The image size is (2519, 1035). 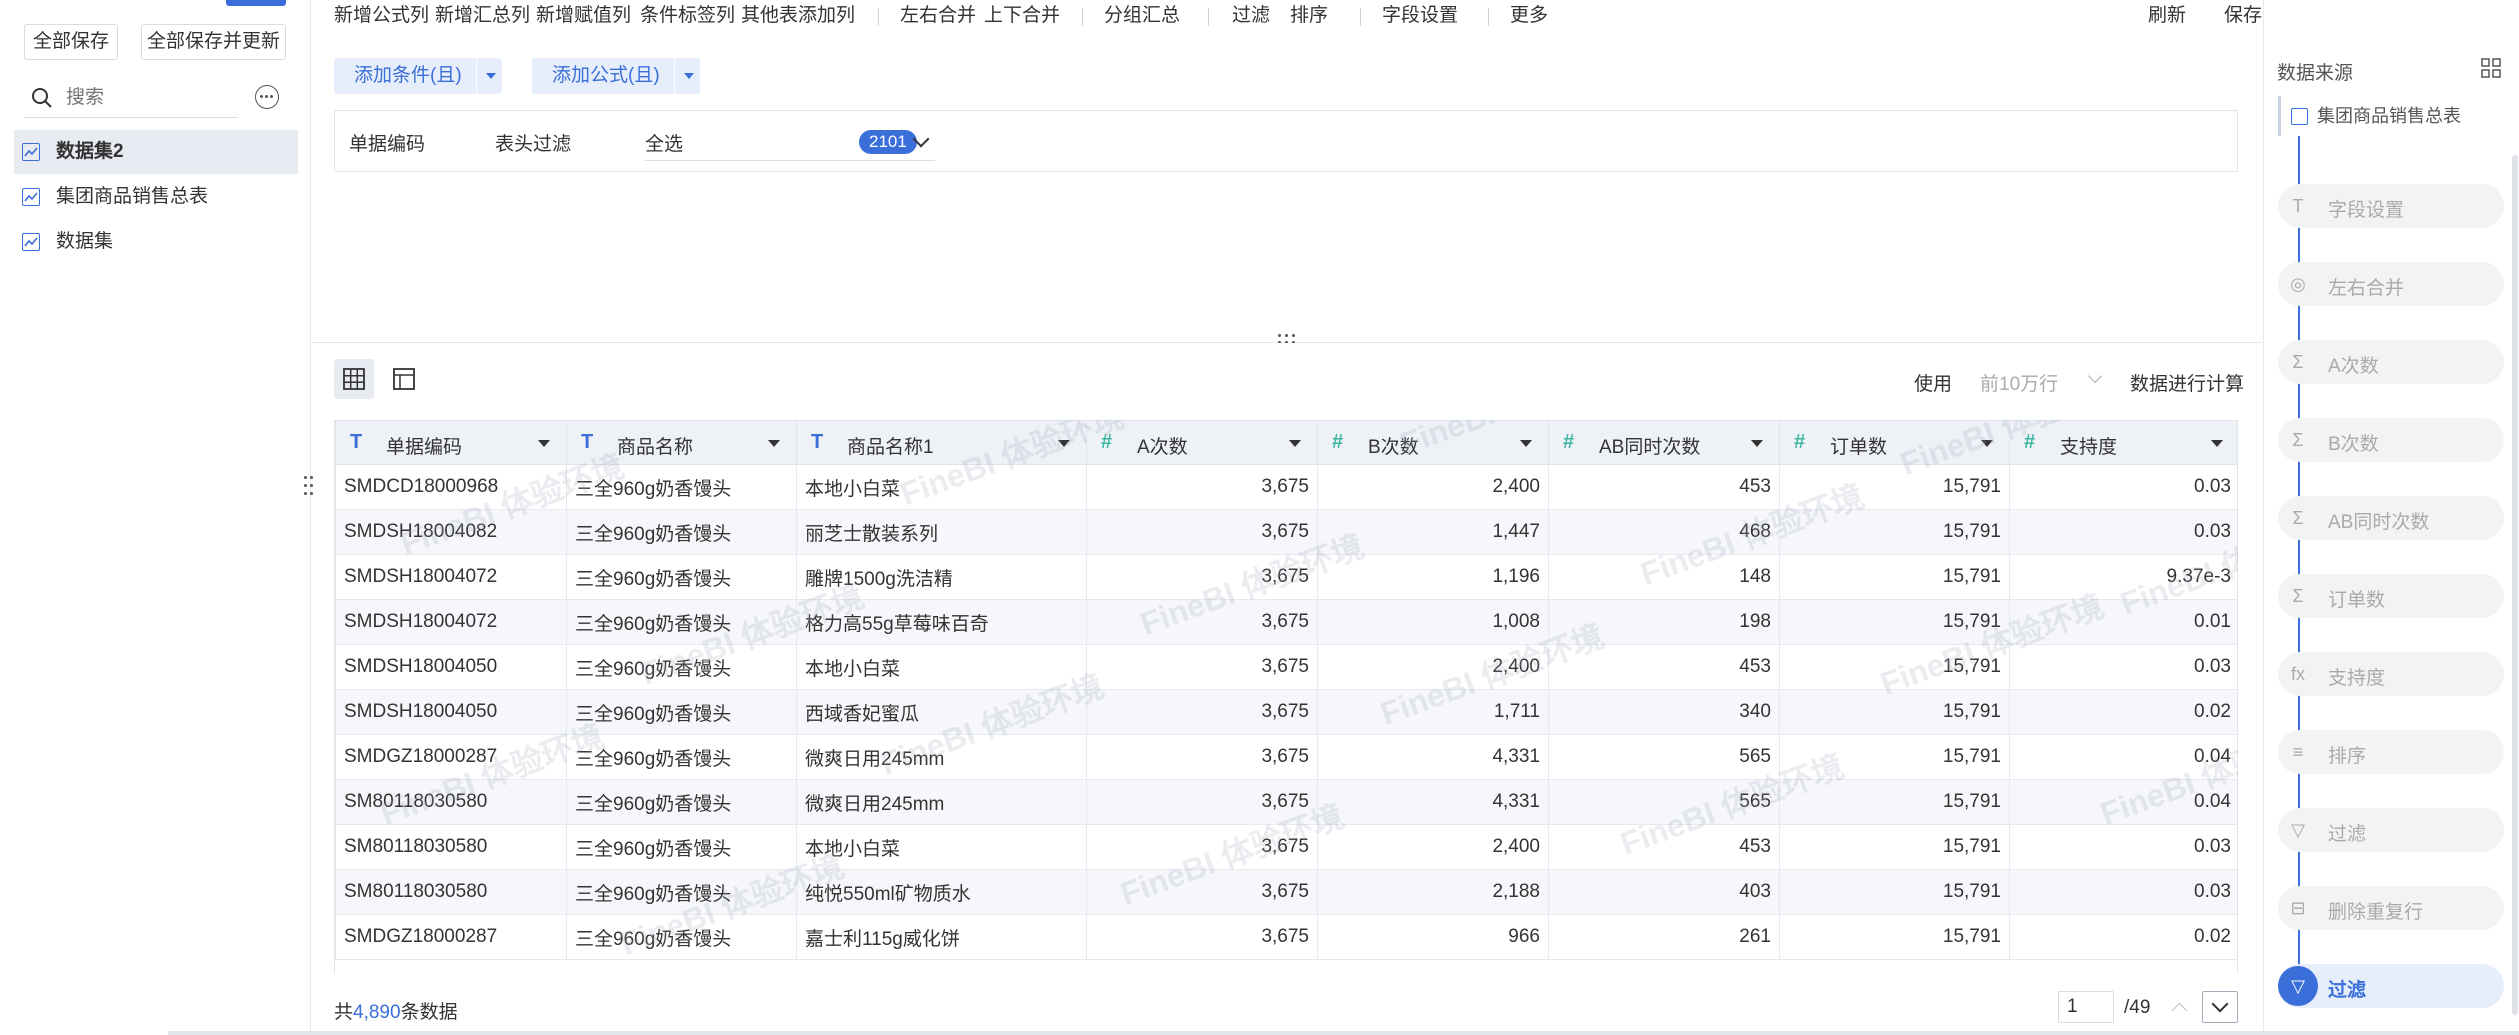 I want to click on add-formula-label: 添加公式(且), so click(x=596, y=76).